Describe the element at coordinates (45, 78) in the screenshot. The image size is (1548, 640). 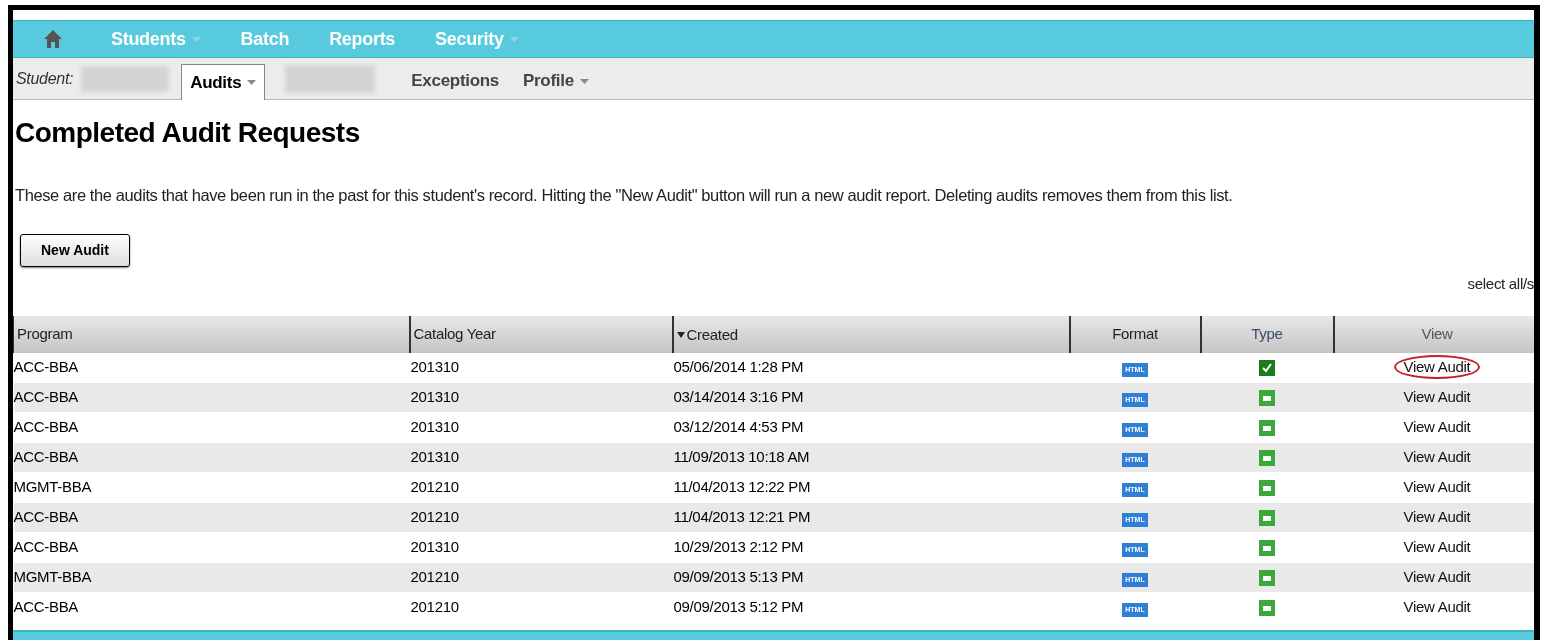
I see `student-label: Student:` at that location.